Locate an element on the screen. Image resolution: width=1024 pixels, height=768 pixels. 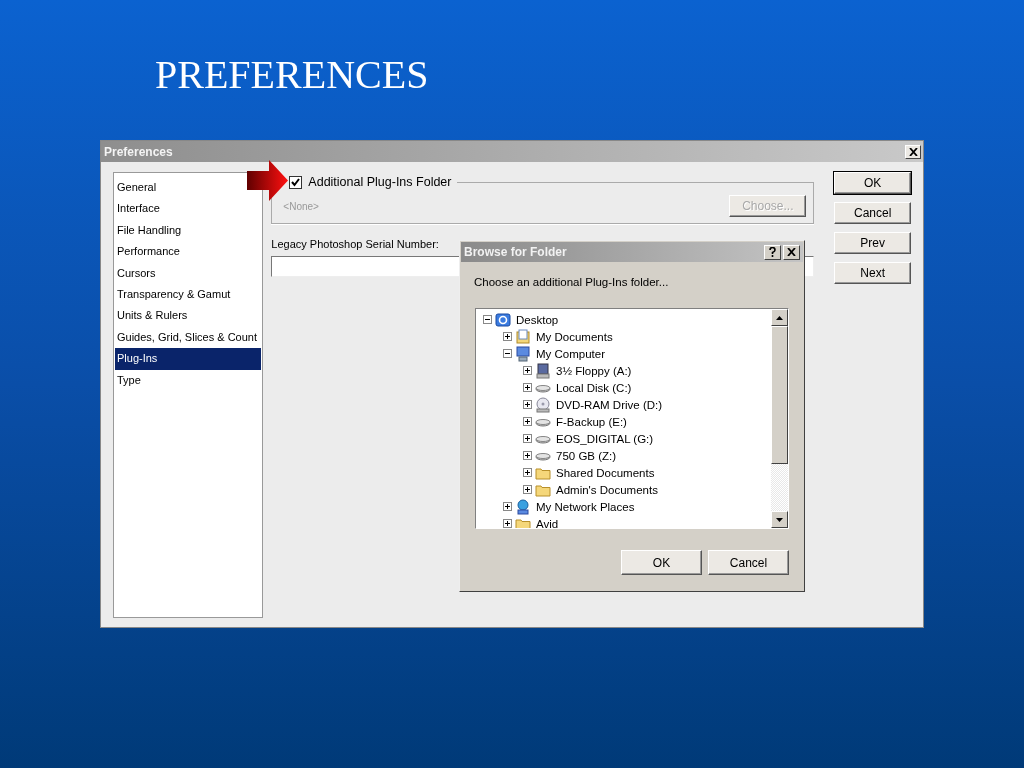
field-label: Legacy Photoshop Serial Number: is located at coordinates (355, 244).